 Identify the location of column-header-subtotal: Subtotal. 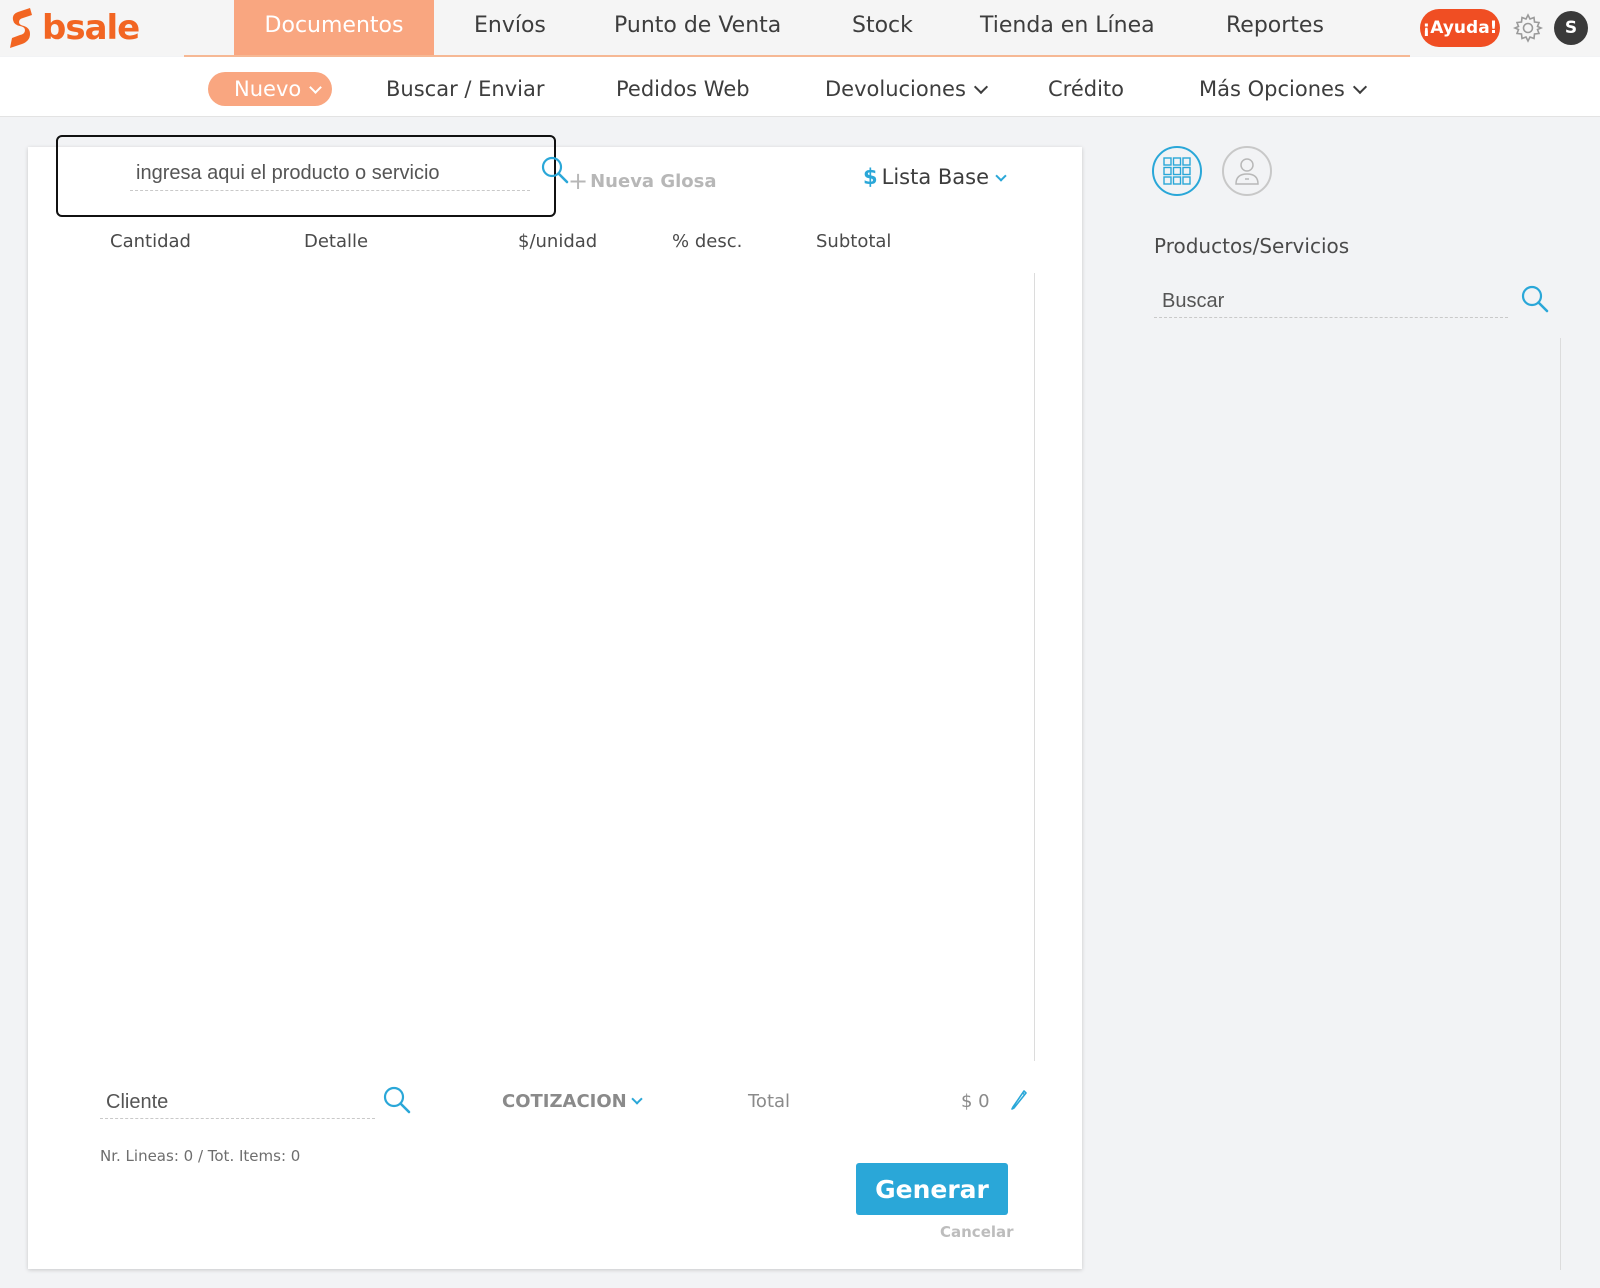
(854, 241).